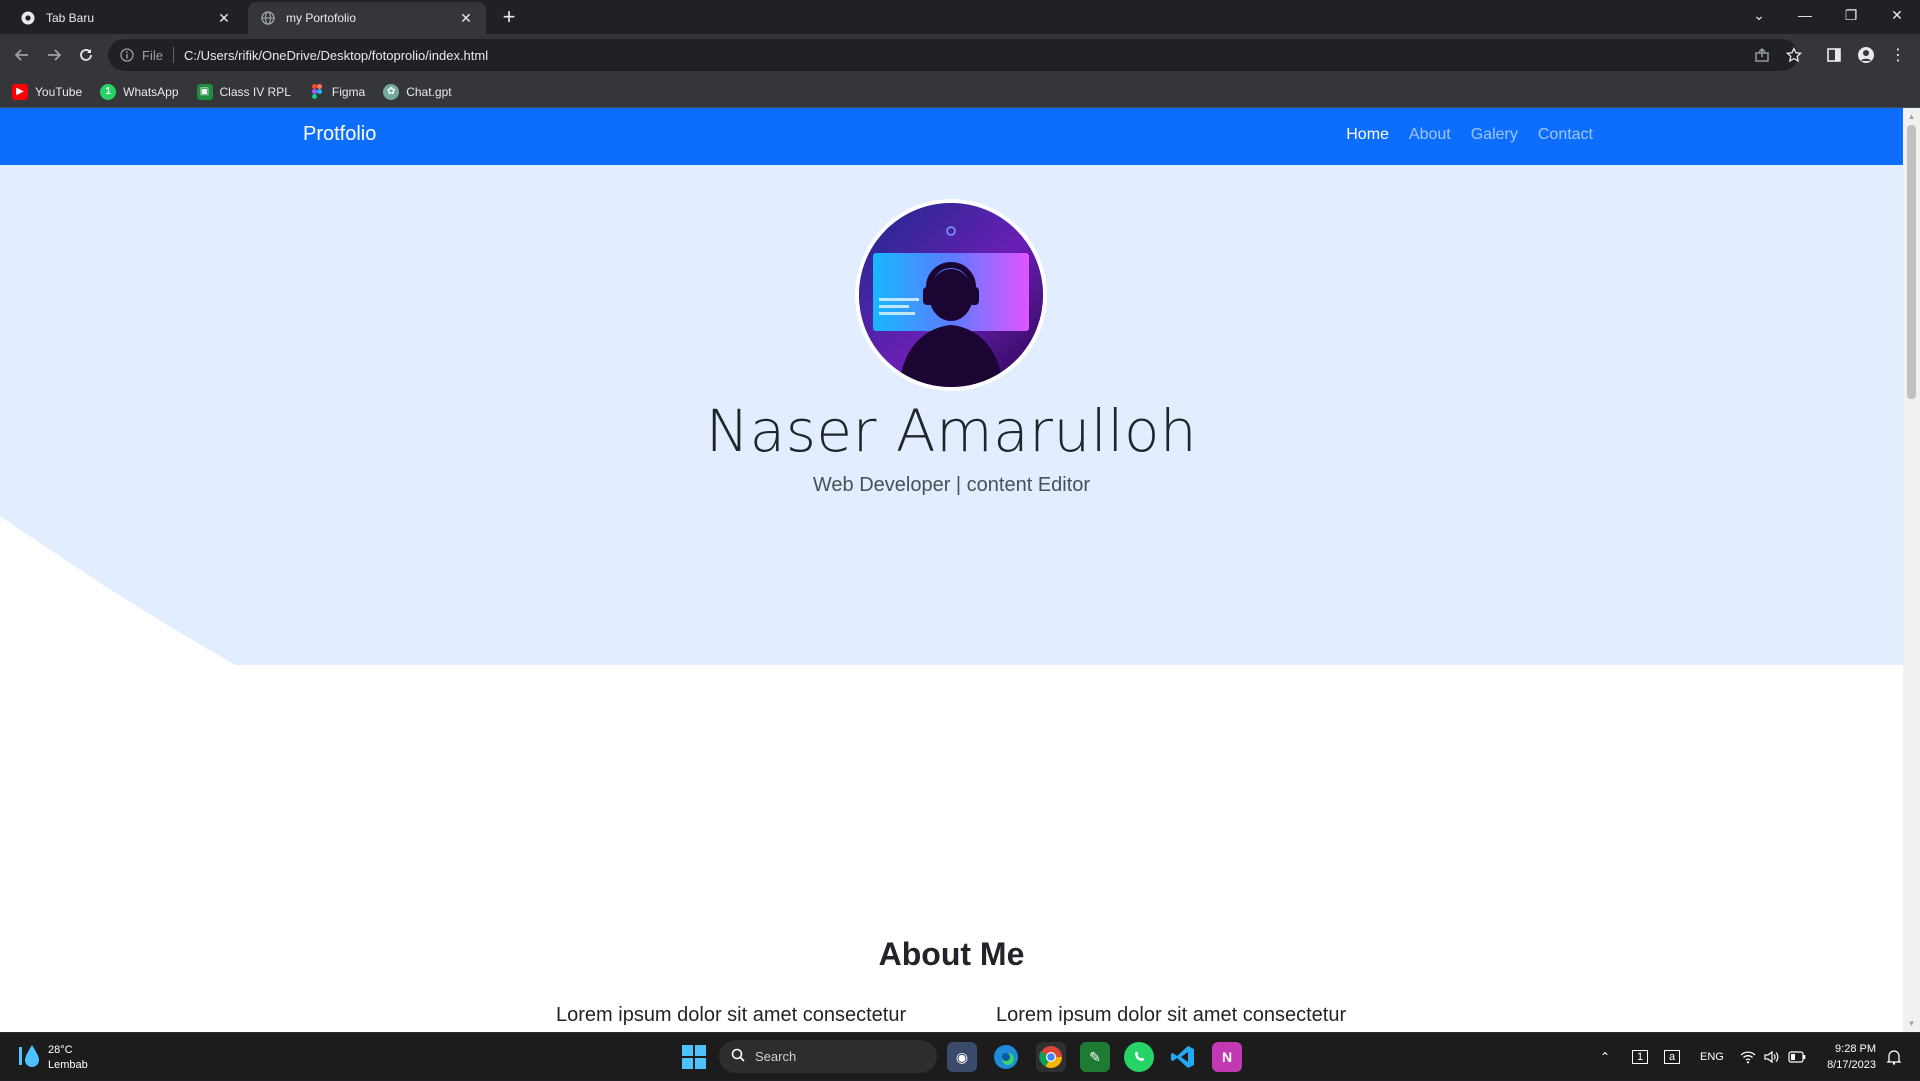  What do you see at coordinates (509, 18) in the screenshot?
I see `new-tab-button: +` at bounding box center [509, 18].